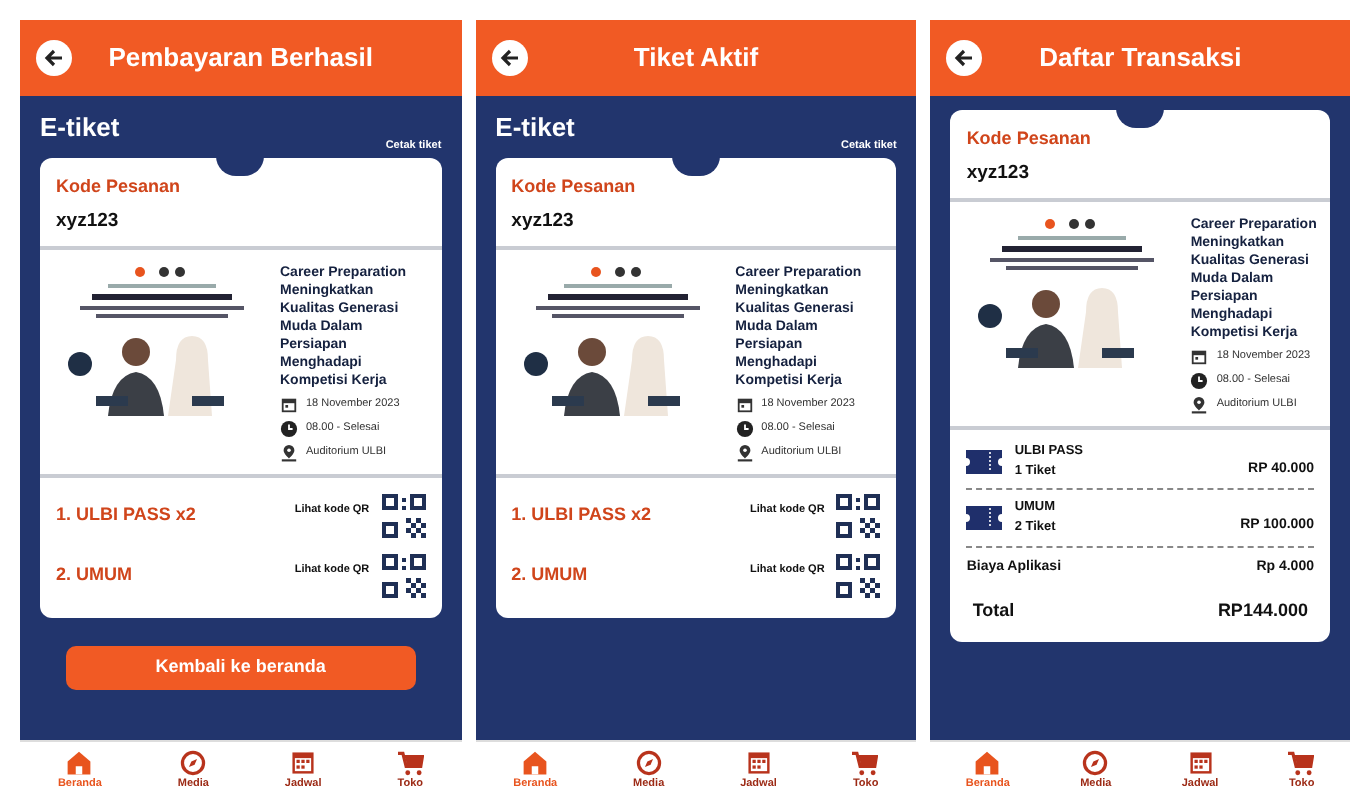  Describe the element at coordinates (240, 58) in the screenshot. I see `screen-title: Pembayaran Berhasil` at that location.